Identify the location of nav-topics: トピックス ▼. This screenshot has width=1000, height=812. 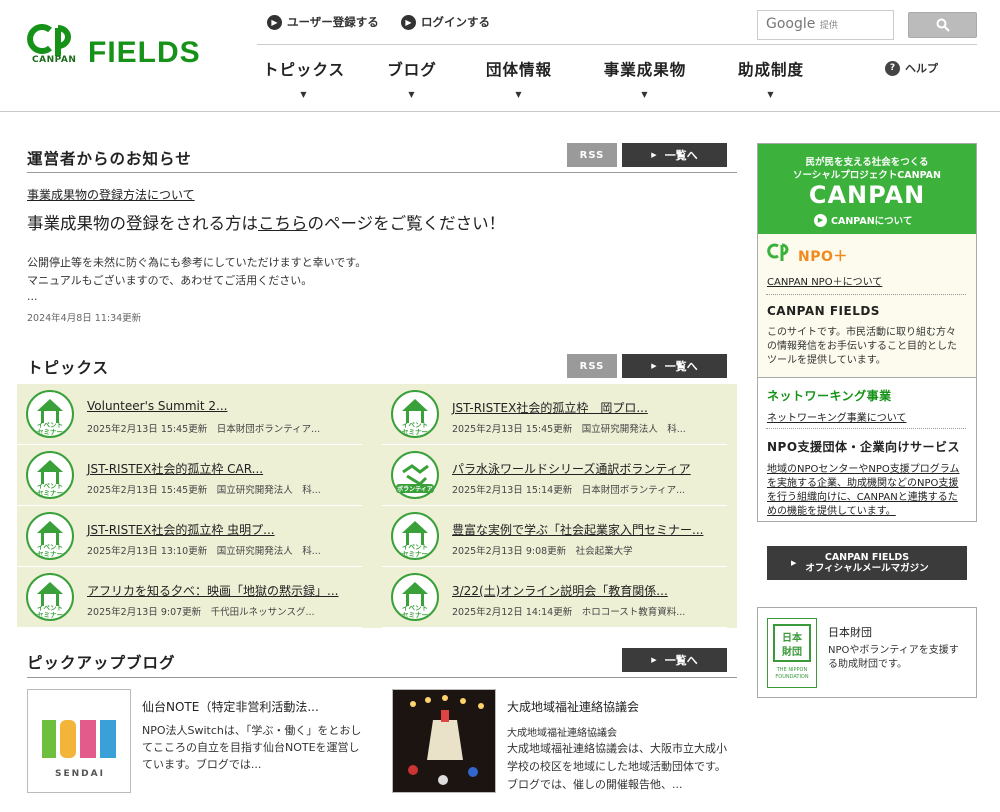
(304, 78).